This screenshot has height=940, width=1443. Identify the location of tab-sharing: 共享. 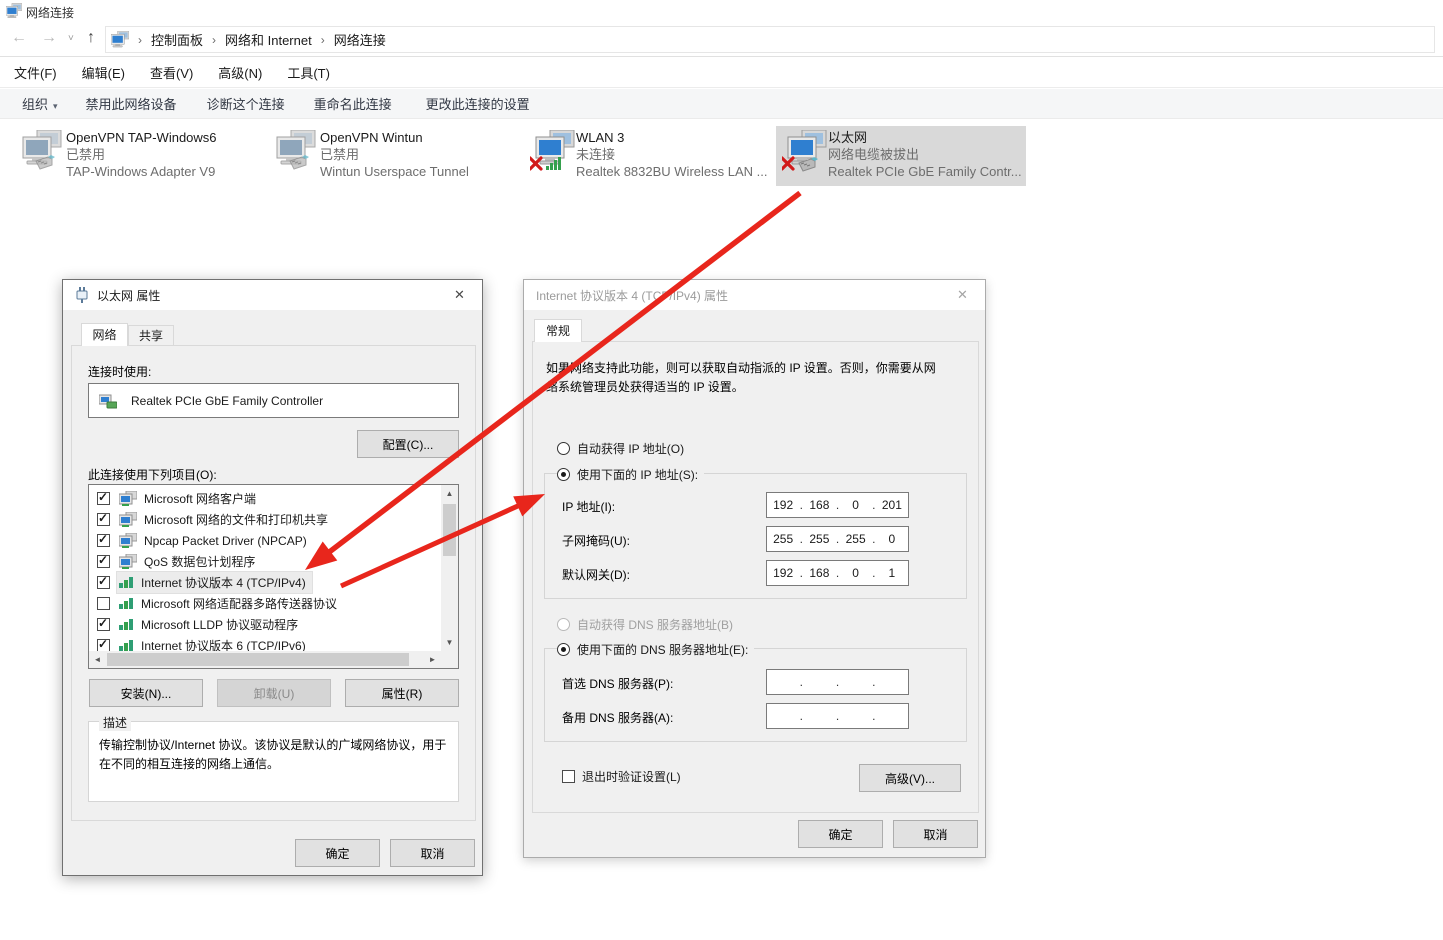
(151, 335).